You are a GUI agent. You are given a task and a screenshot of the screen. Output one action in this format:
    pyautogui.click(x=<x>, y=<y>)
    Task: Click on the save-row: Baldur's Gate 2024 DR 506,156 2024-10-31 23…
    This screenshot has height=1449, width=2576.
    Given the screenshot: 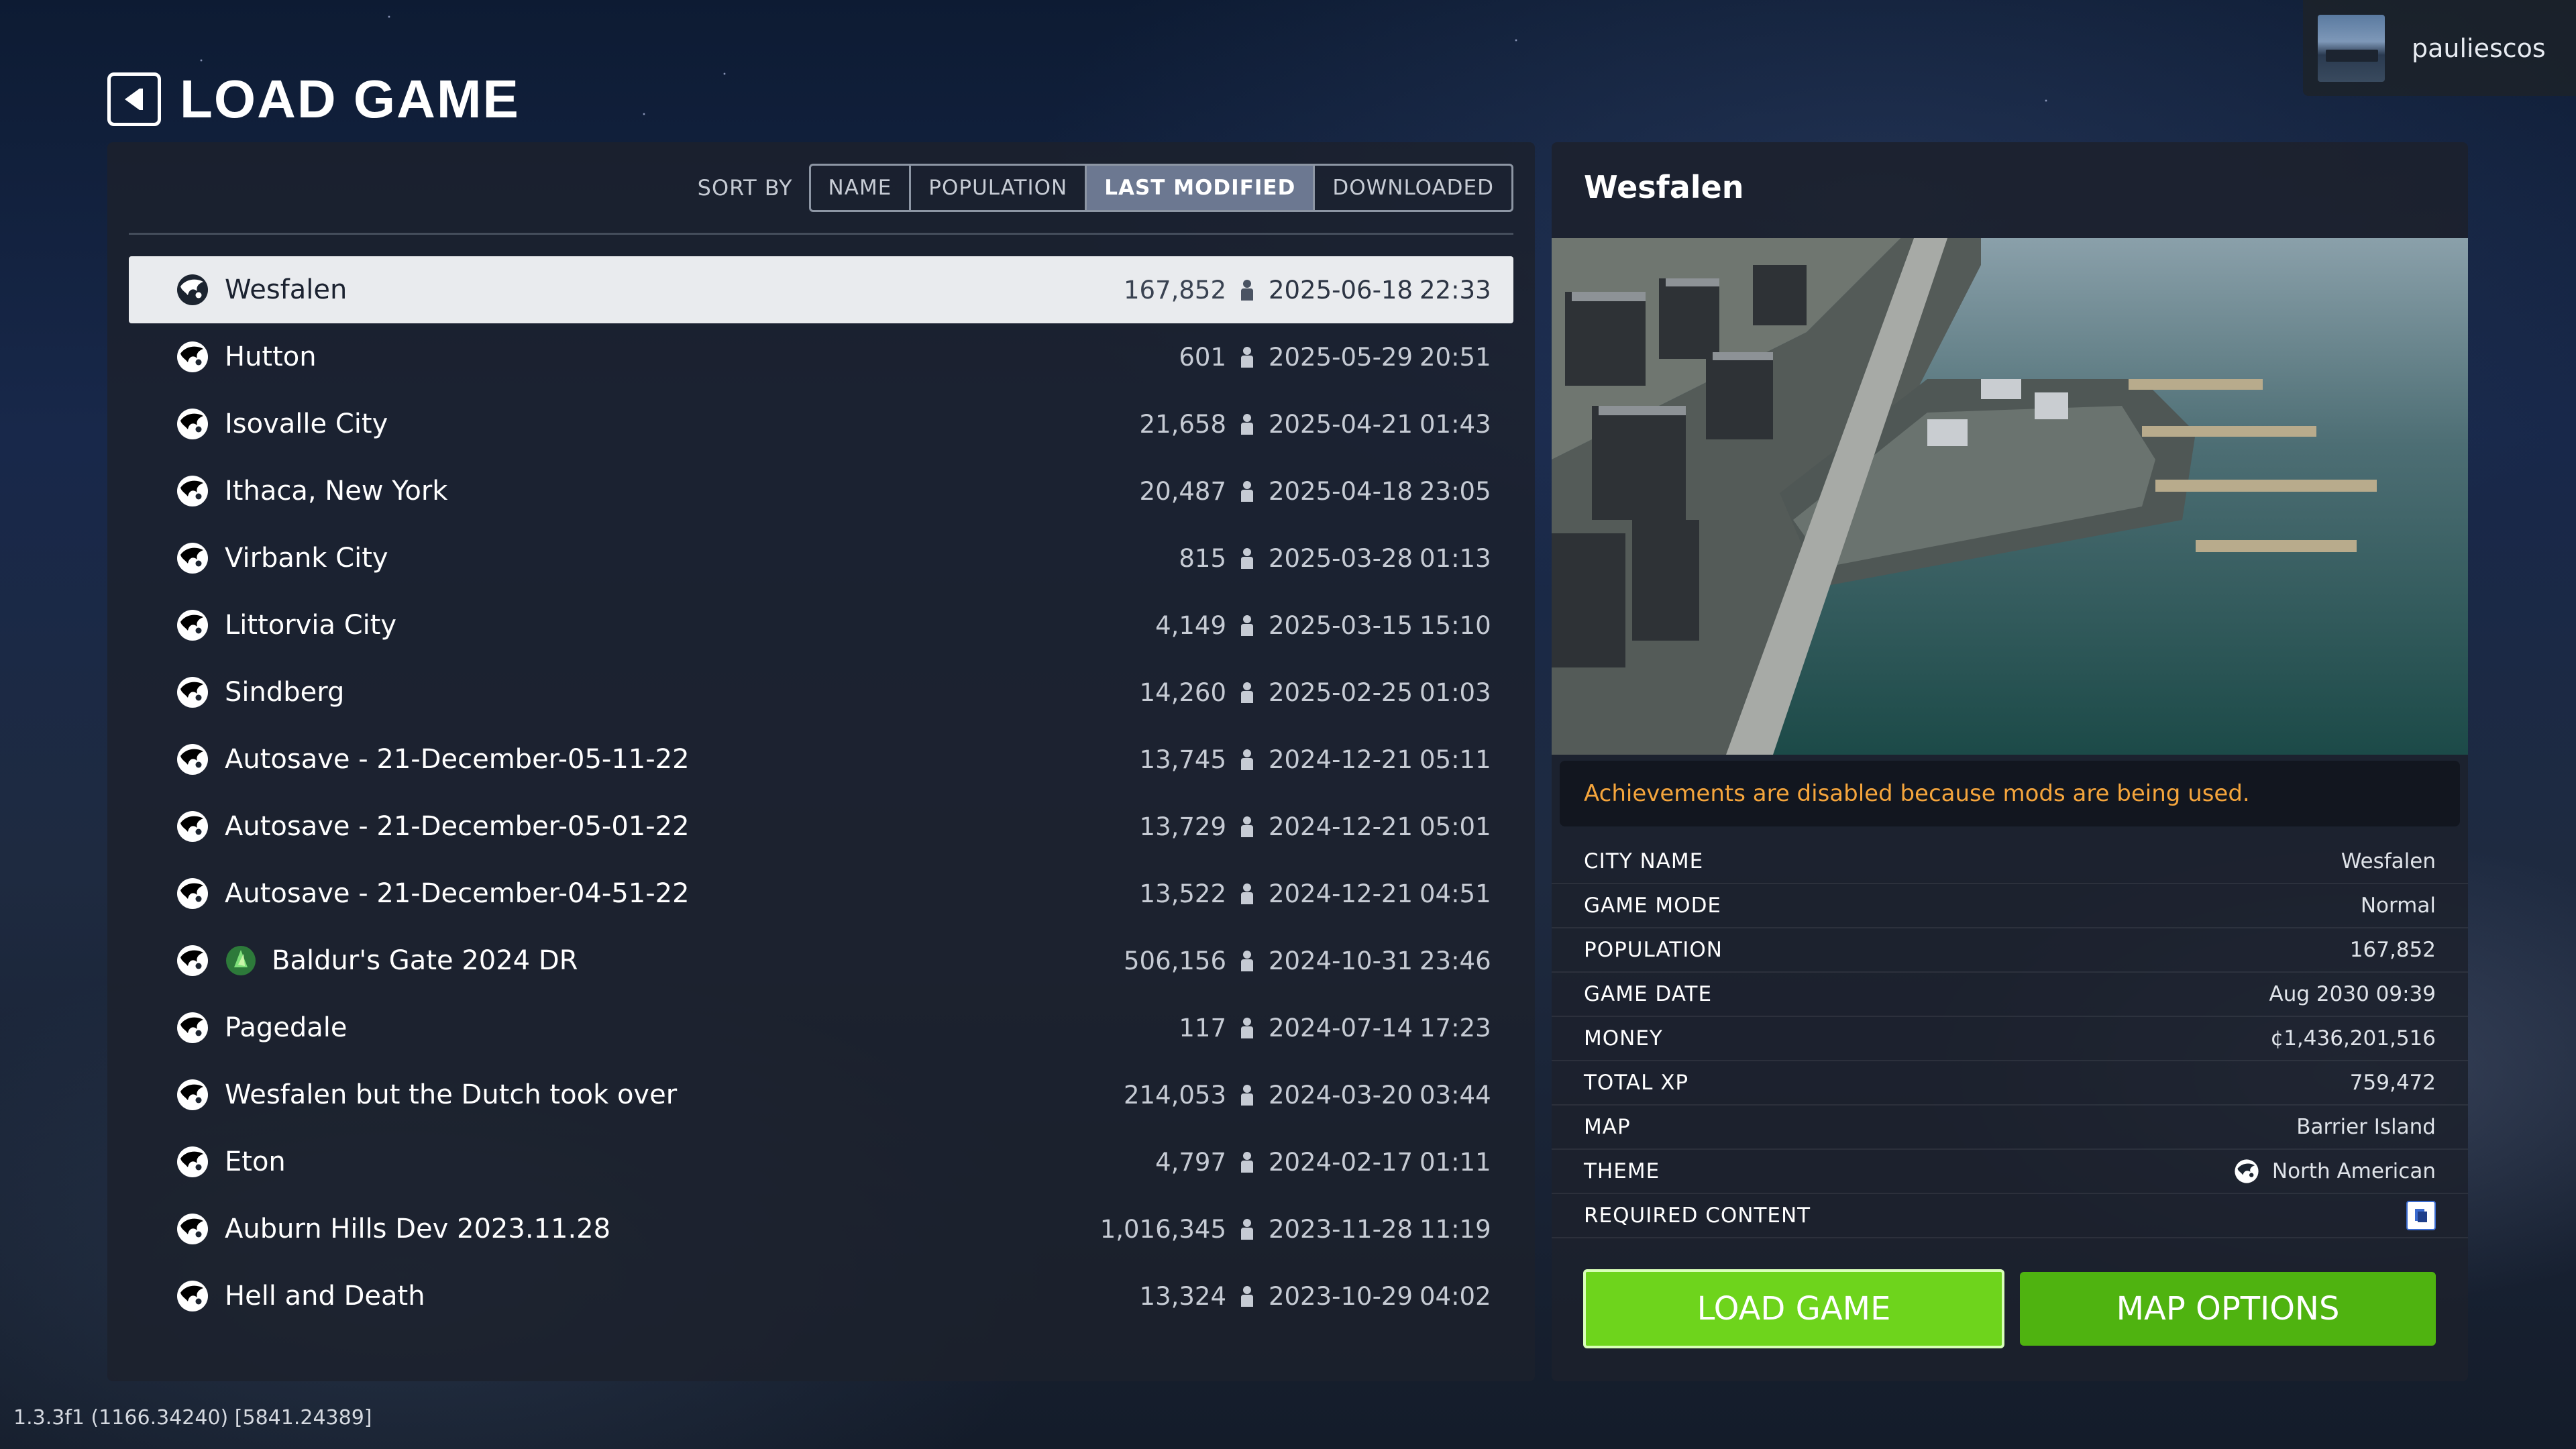 What is the action you would take?
    pyautogui.click(x=821, y=960)
    